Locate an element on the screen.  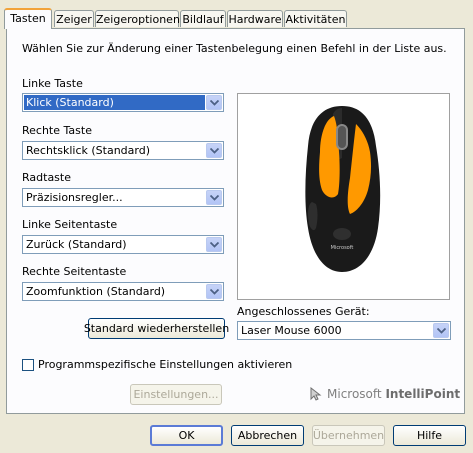
left-side-button-value: Zurück (Standard) is located at coordinates (76, 244).